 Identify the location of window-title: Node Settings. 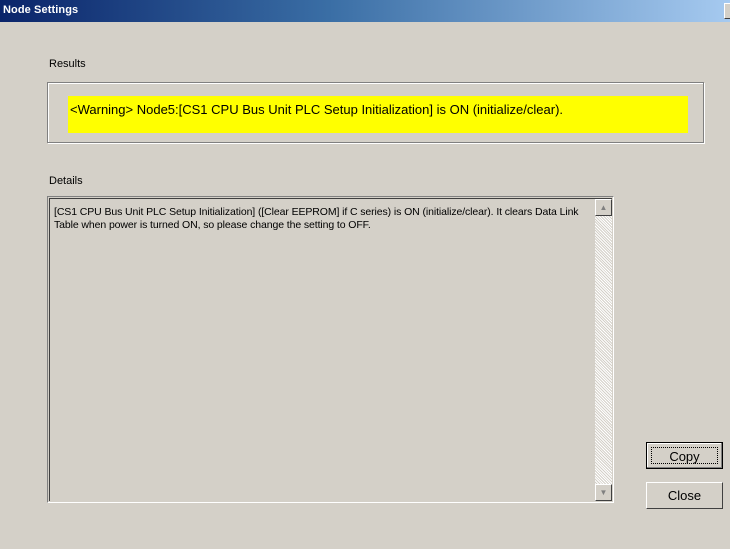
(41, 10).